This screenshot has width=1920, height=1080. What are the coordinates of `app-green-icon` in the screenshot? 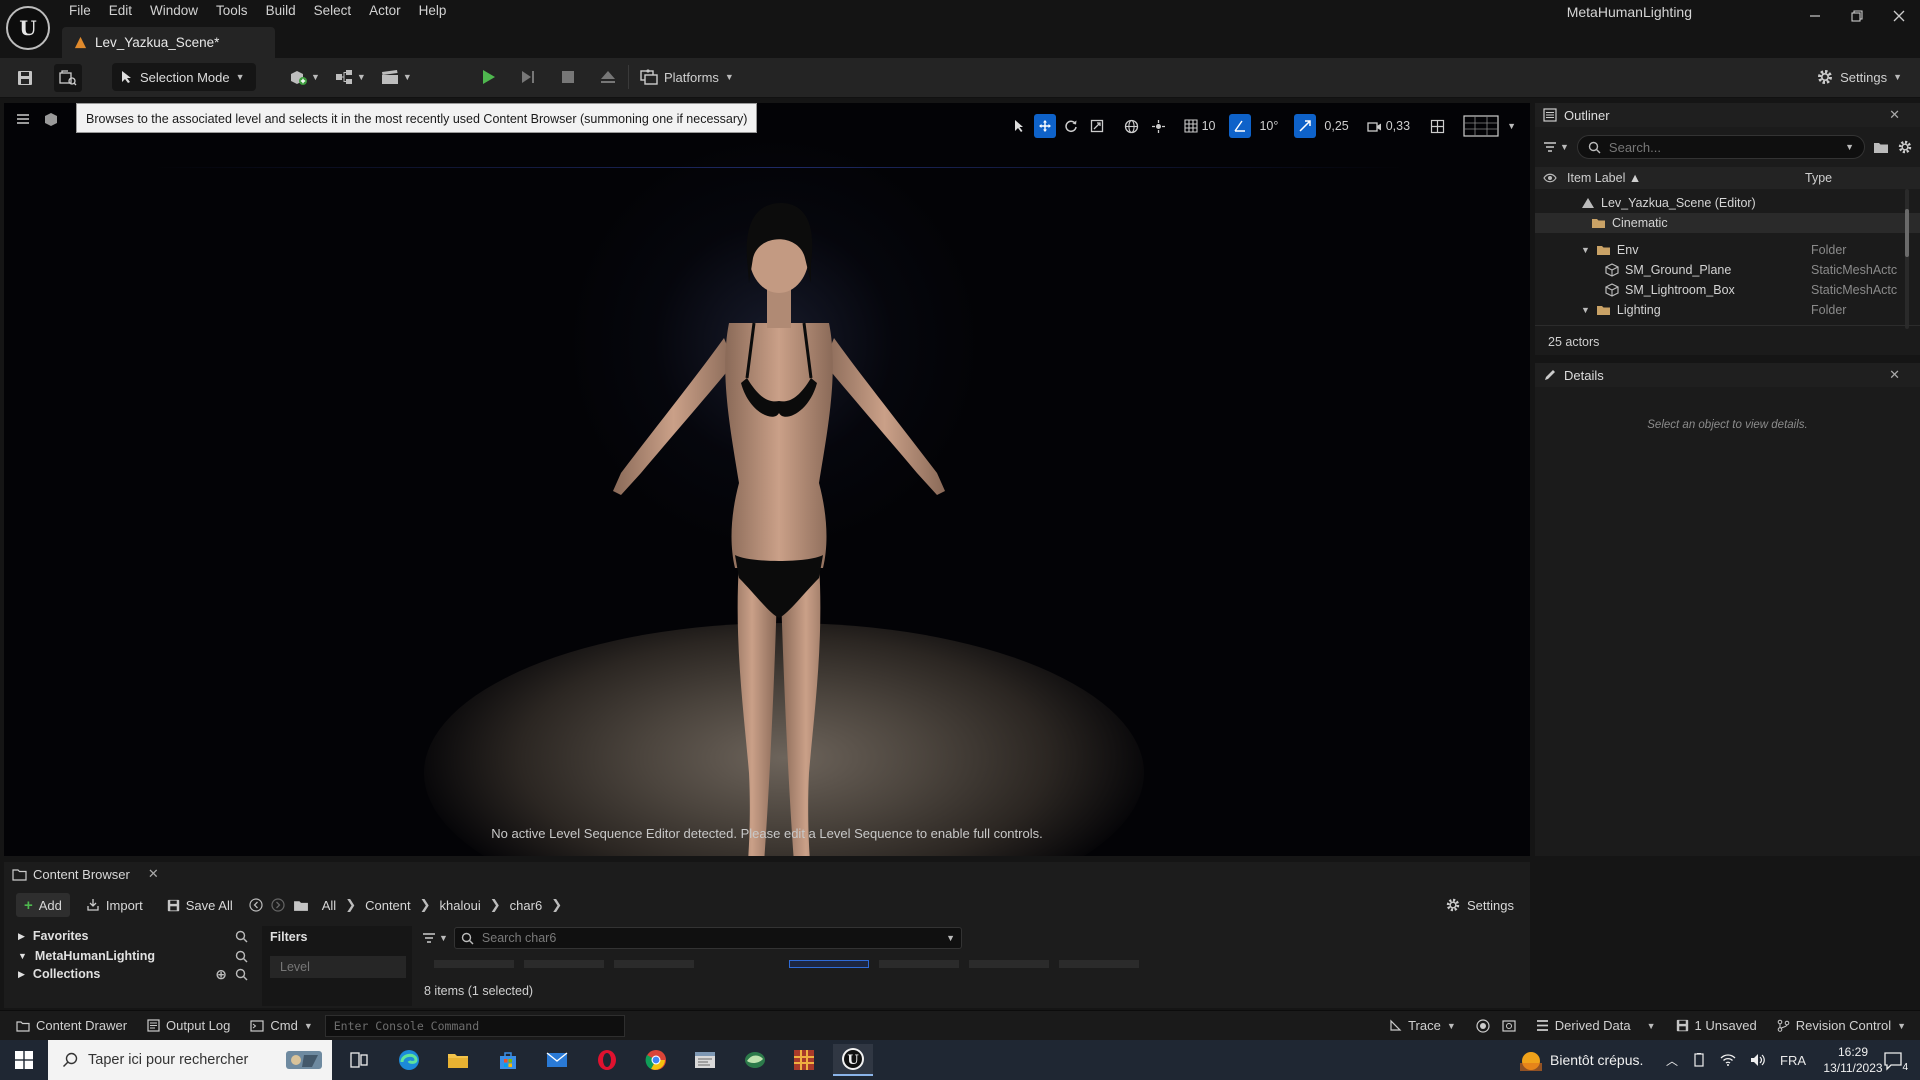 It's located at (755, 1060).